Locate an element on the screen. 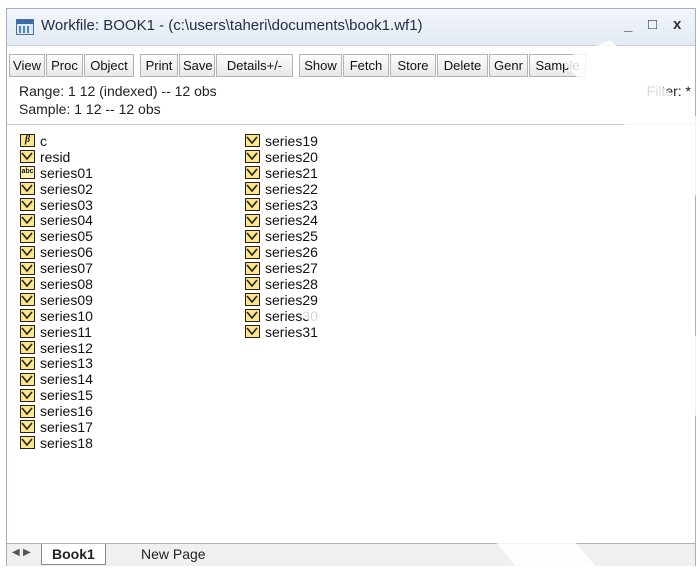 The width and height of the screenshot is (700, 571). object-name: series28 is located at coordinates (291, 283).